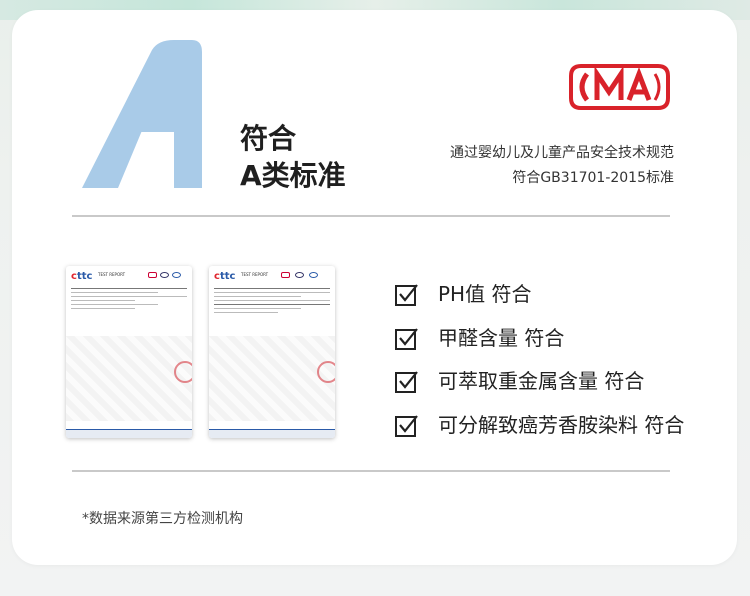 This screenshot has height=596, width=750. What do you see at coordinates (371, 471) in the screenshot?
I see `divider-bottom` at bounding box center [371, 471].